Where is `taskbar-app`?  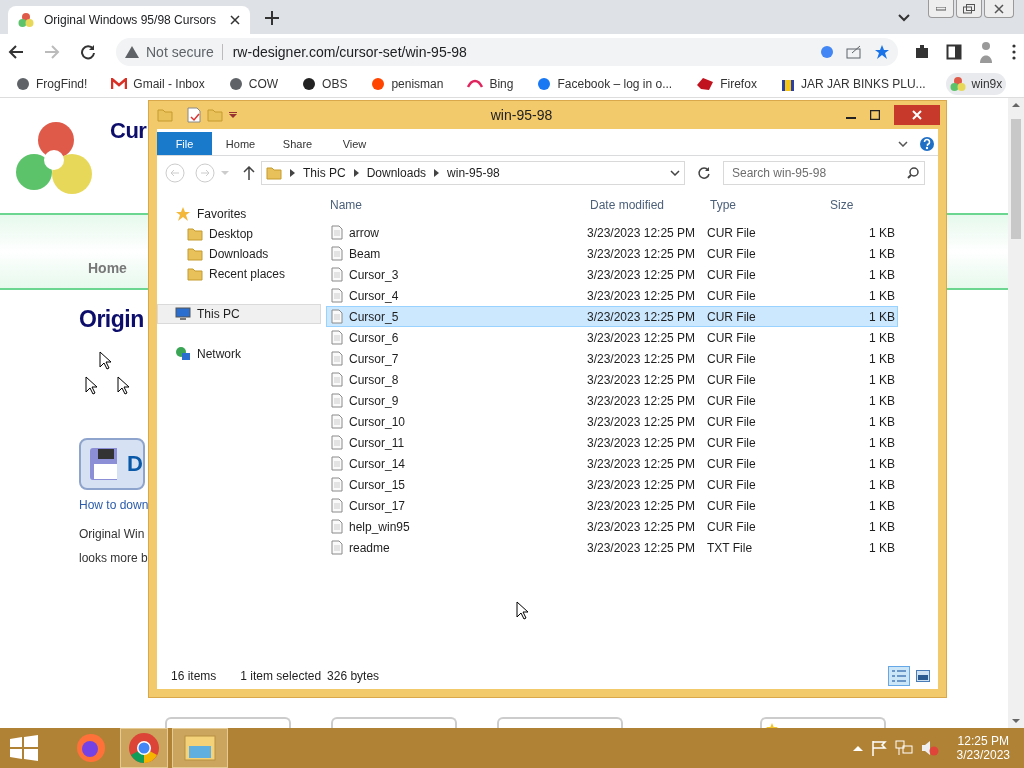 taskbar-app is located at coordinates (144, 748).